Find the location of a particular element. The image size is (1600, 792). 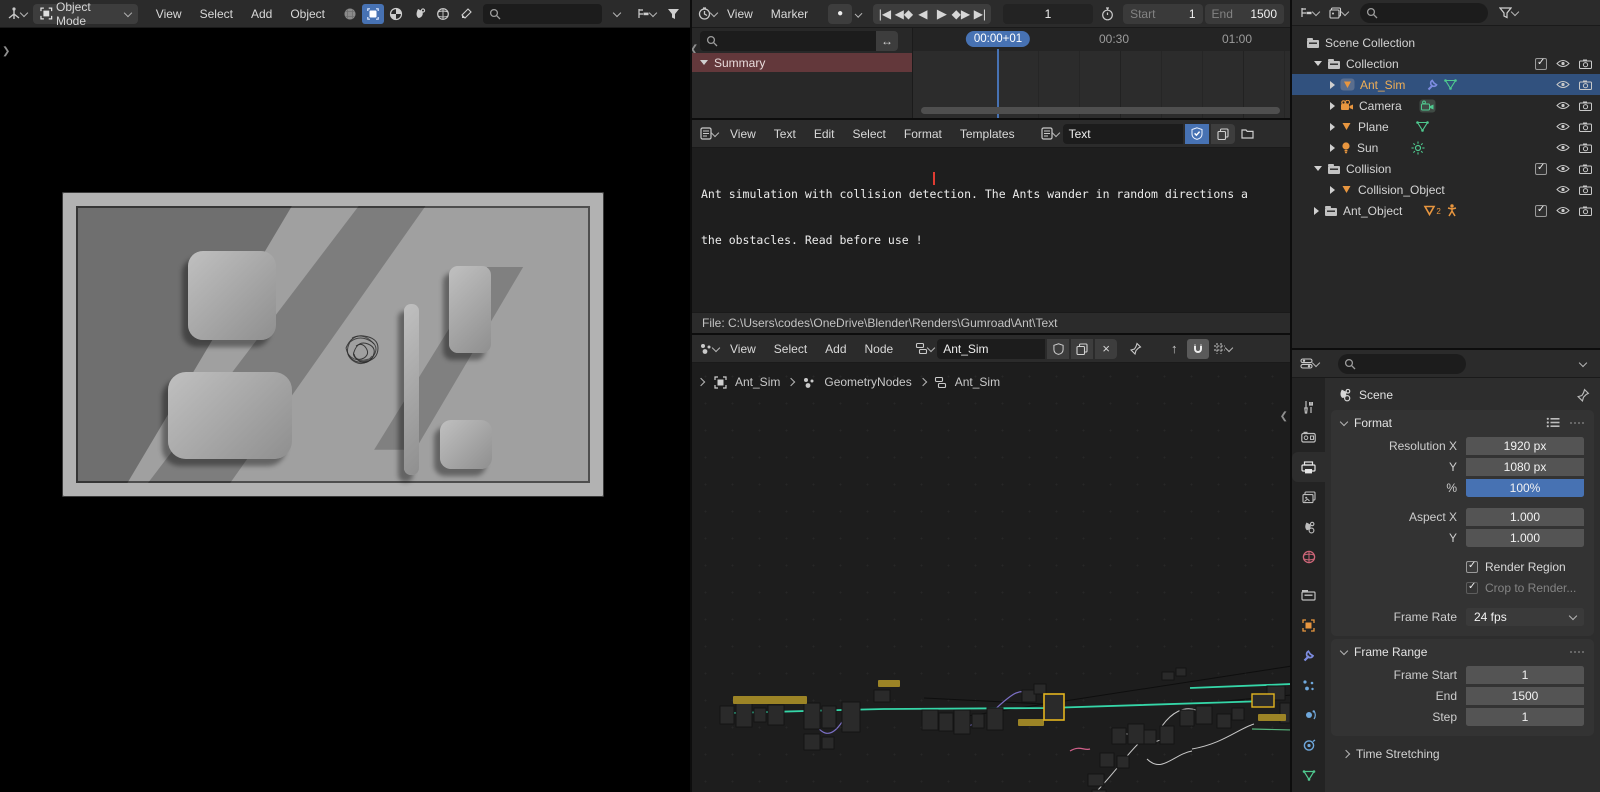

outliner-row-collection: Collection is located at coordinates (1446, 63).